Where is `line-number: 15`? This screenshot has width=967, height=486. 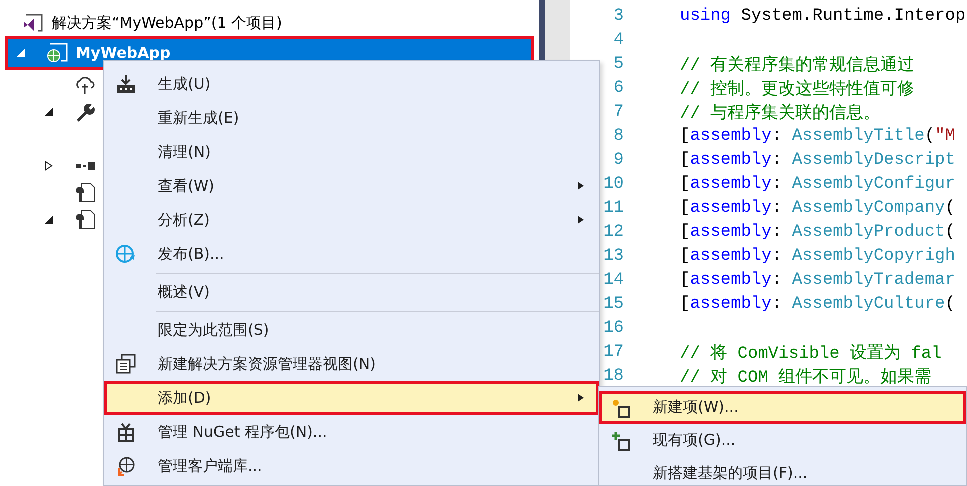
line-number: 15 is located at coordinates (613, 304).